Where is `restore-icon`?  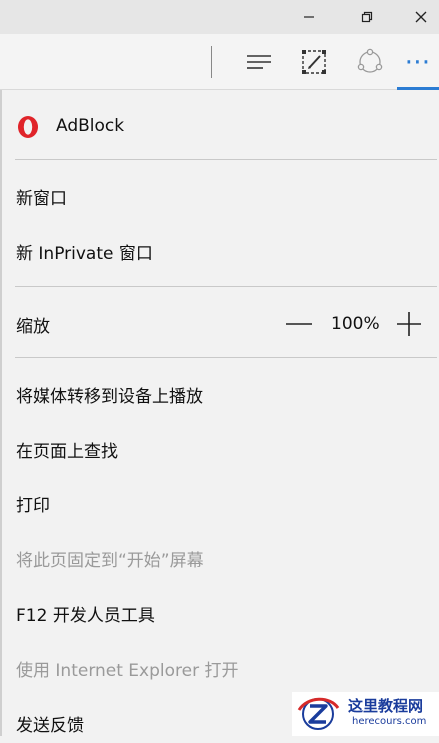 restore-icon is located at coordinates (367, 17).